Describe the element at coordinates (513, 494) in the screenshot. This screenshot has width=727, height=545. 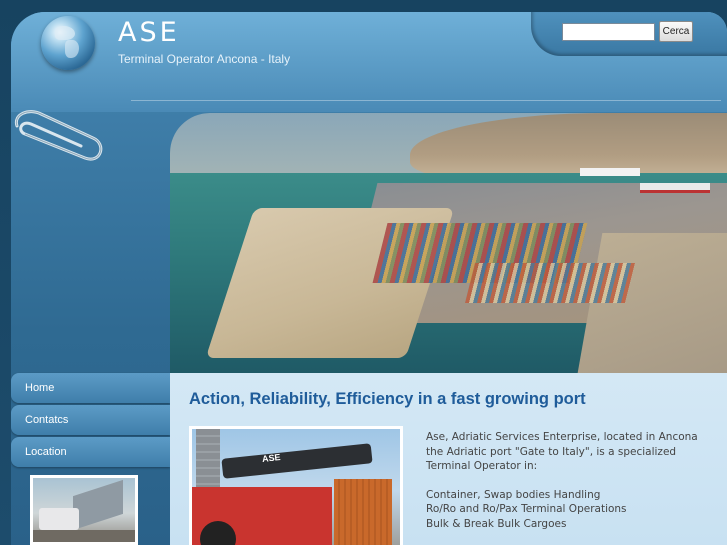
I see `list-item: Container, Swap bodies Handling` at that location.